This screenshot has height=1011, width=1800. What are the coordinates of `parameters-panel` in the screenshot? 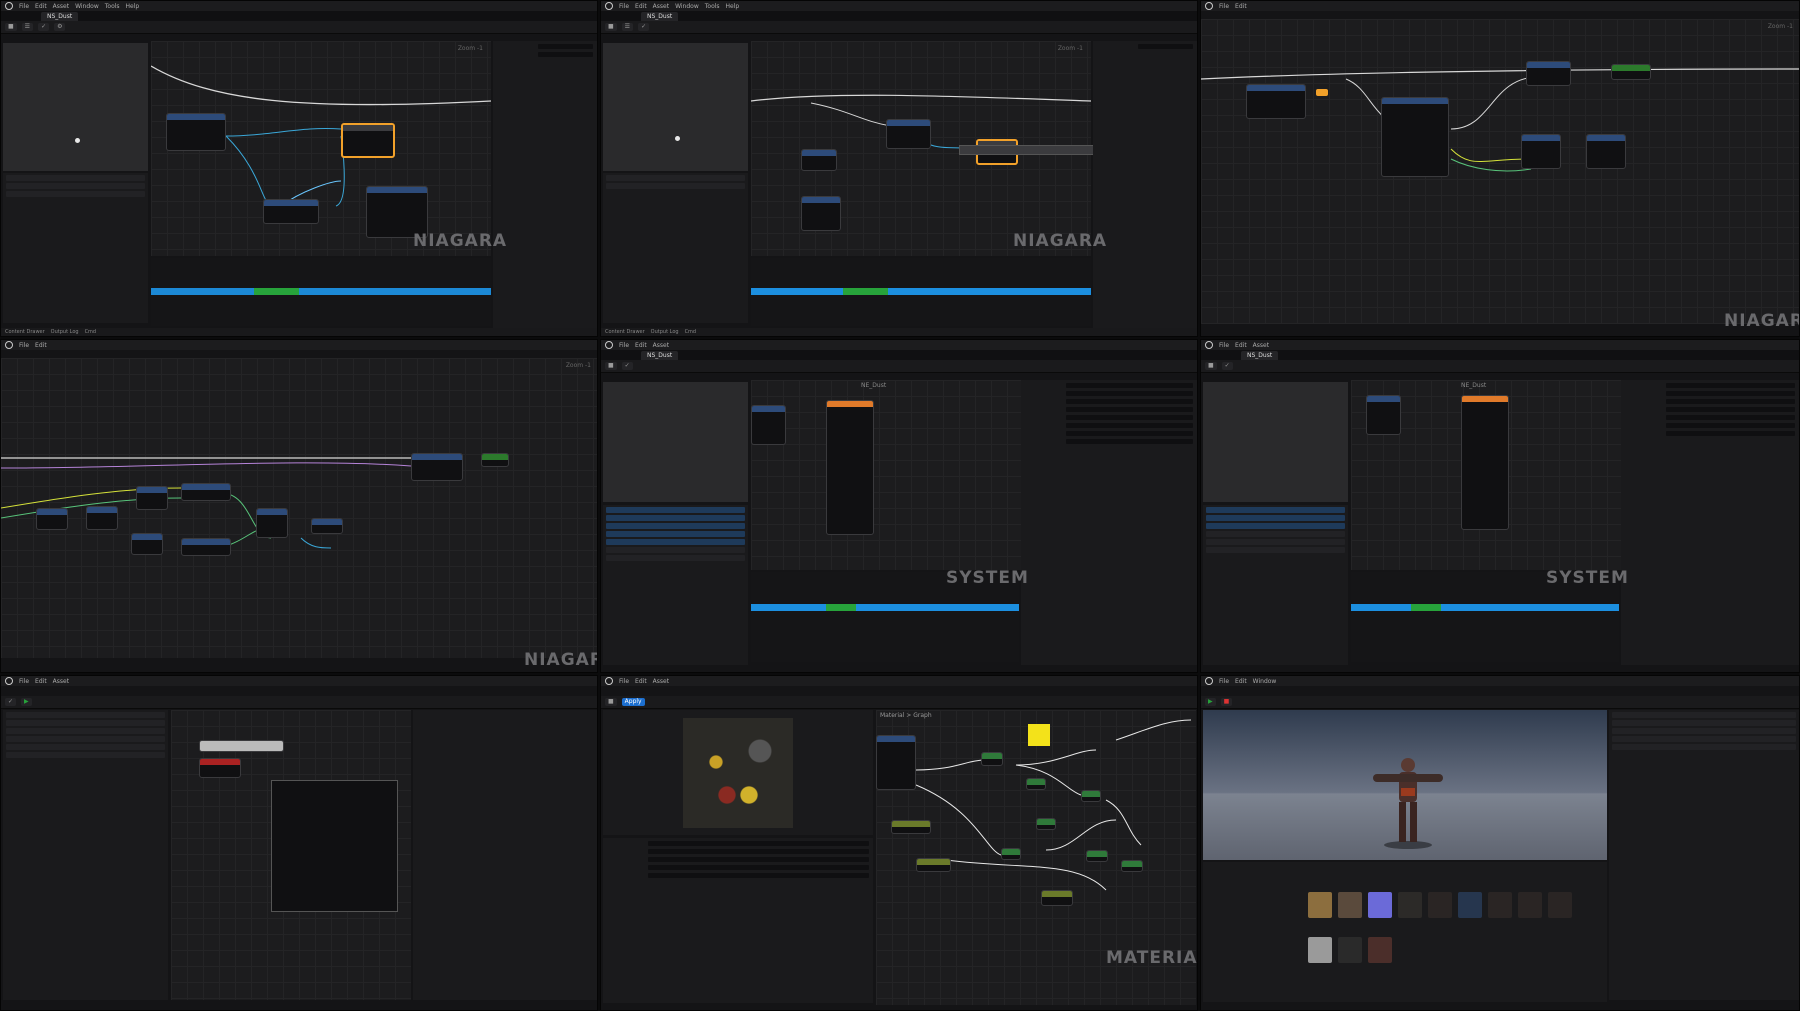 It's located at (75, 248).